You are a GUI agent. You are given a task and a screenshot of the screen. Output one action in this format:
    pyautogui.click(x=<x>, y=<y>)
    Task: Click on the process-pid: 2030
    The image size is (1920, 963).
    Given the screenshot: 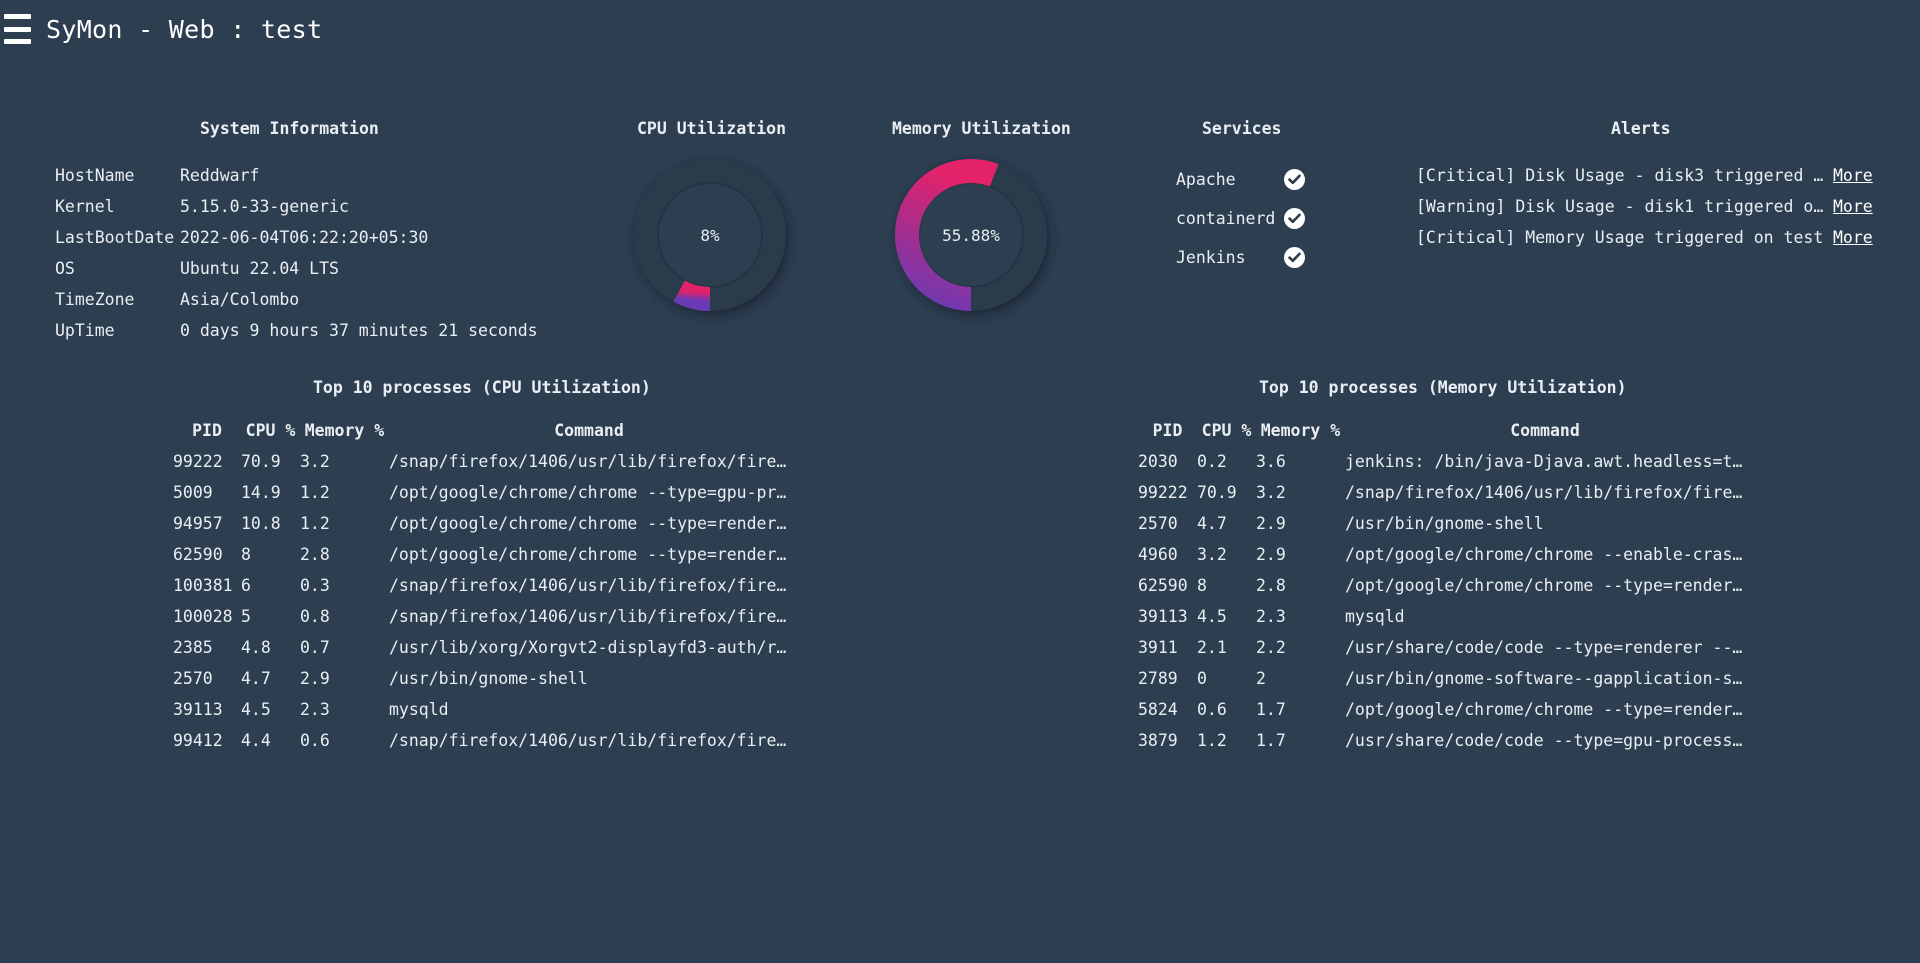 What is the action you would take?
    pyautogui.click(x=1158, y=461)
    